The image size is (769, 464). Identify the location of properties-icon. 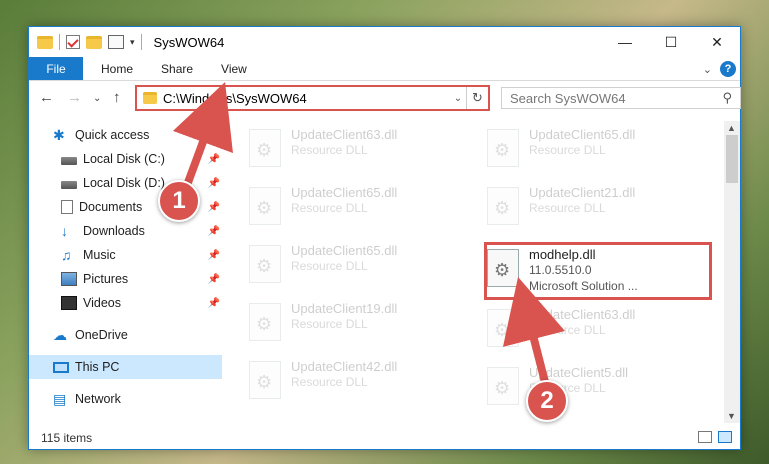
(116, 42).